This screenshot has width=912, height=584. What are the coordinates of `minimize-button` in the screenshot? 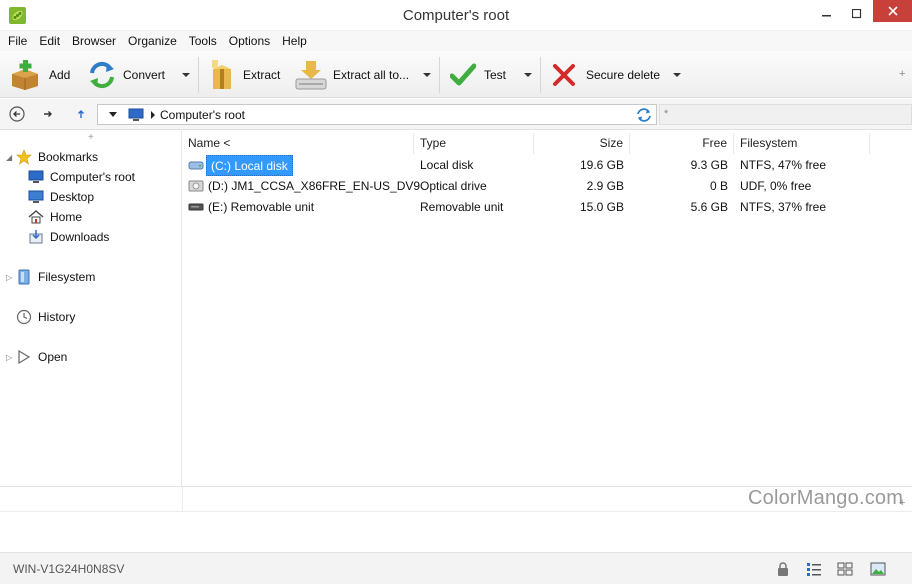 It's located at (827, 13).